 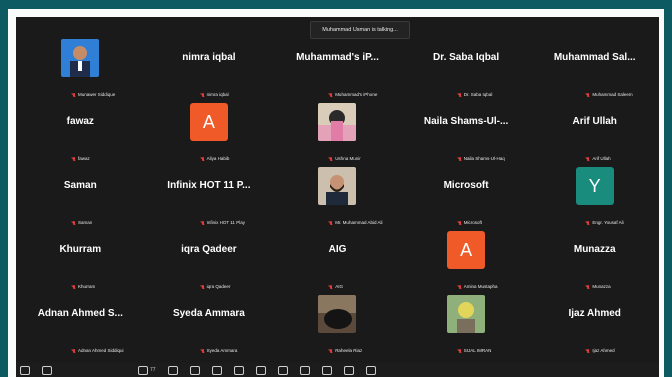 I want to click on share-button, so click(x=216, y=370).